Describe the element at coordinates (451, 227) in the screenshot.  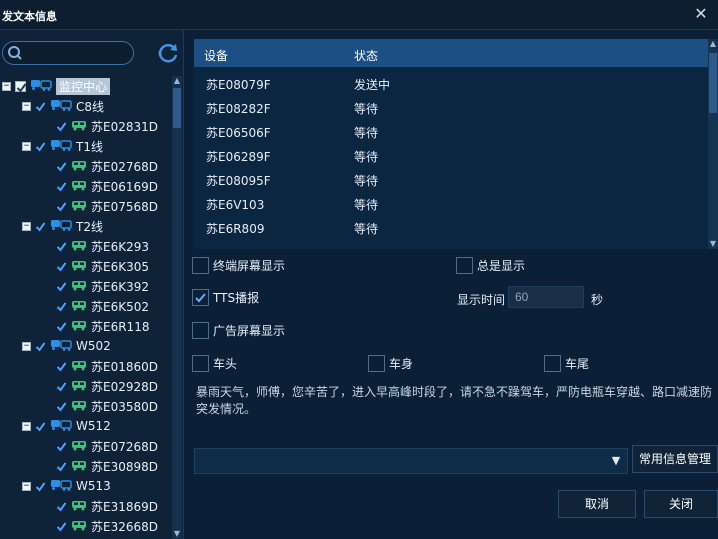
I see `table-row: 苏E6R809 等待` at that location.